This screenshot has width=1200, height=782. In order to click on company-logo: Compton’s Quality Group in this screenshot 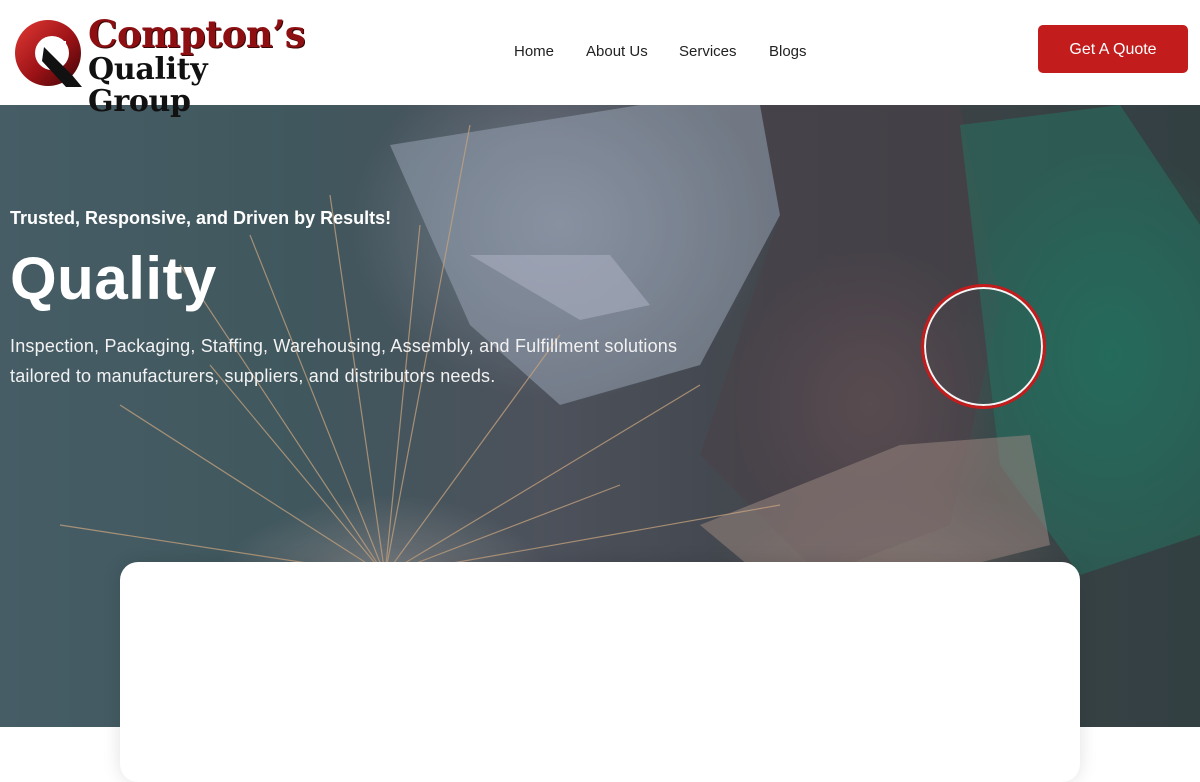, I will do `click(164, 66)`.